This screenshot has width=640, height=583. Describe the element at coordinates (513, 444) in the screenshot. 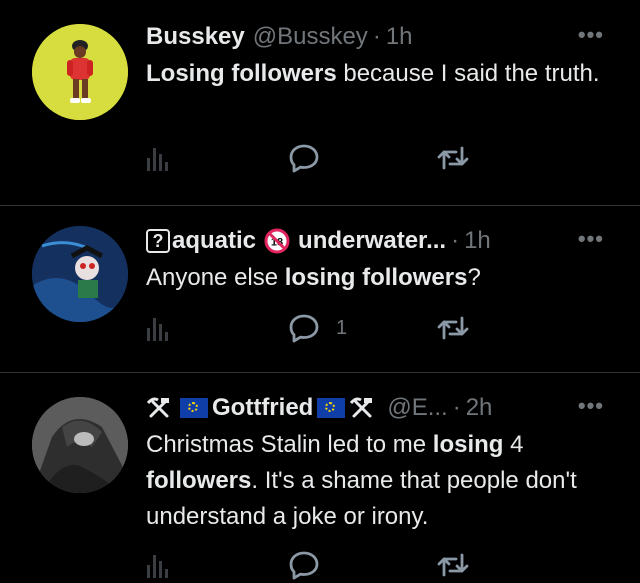

I see `tweet-text-normal: 4` at that location.